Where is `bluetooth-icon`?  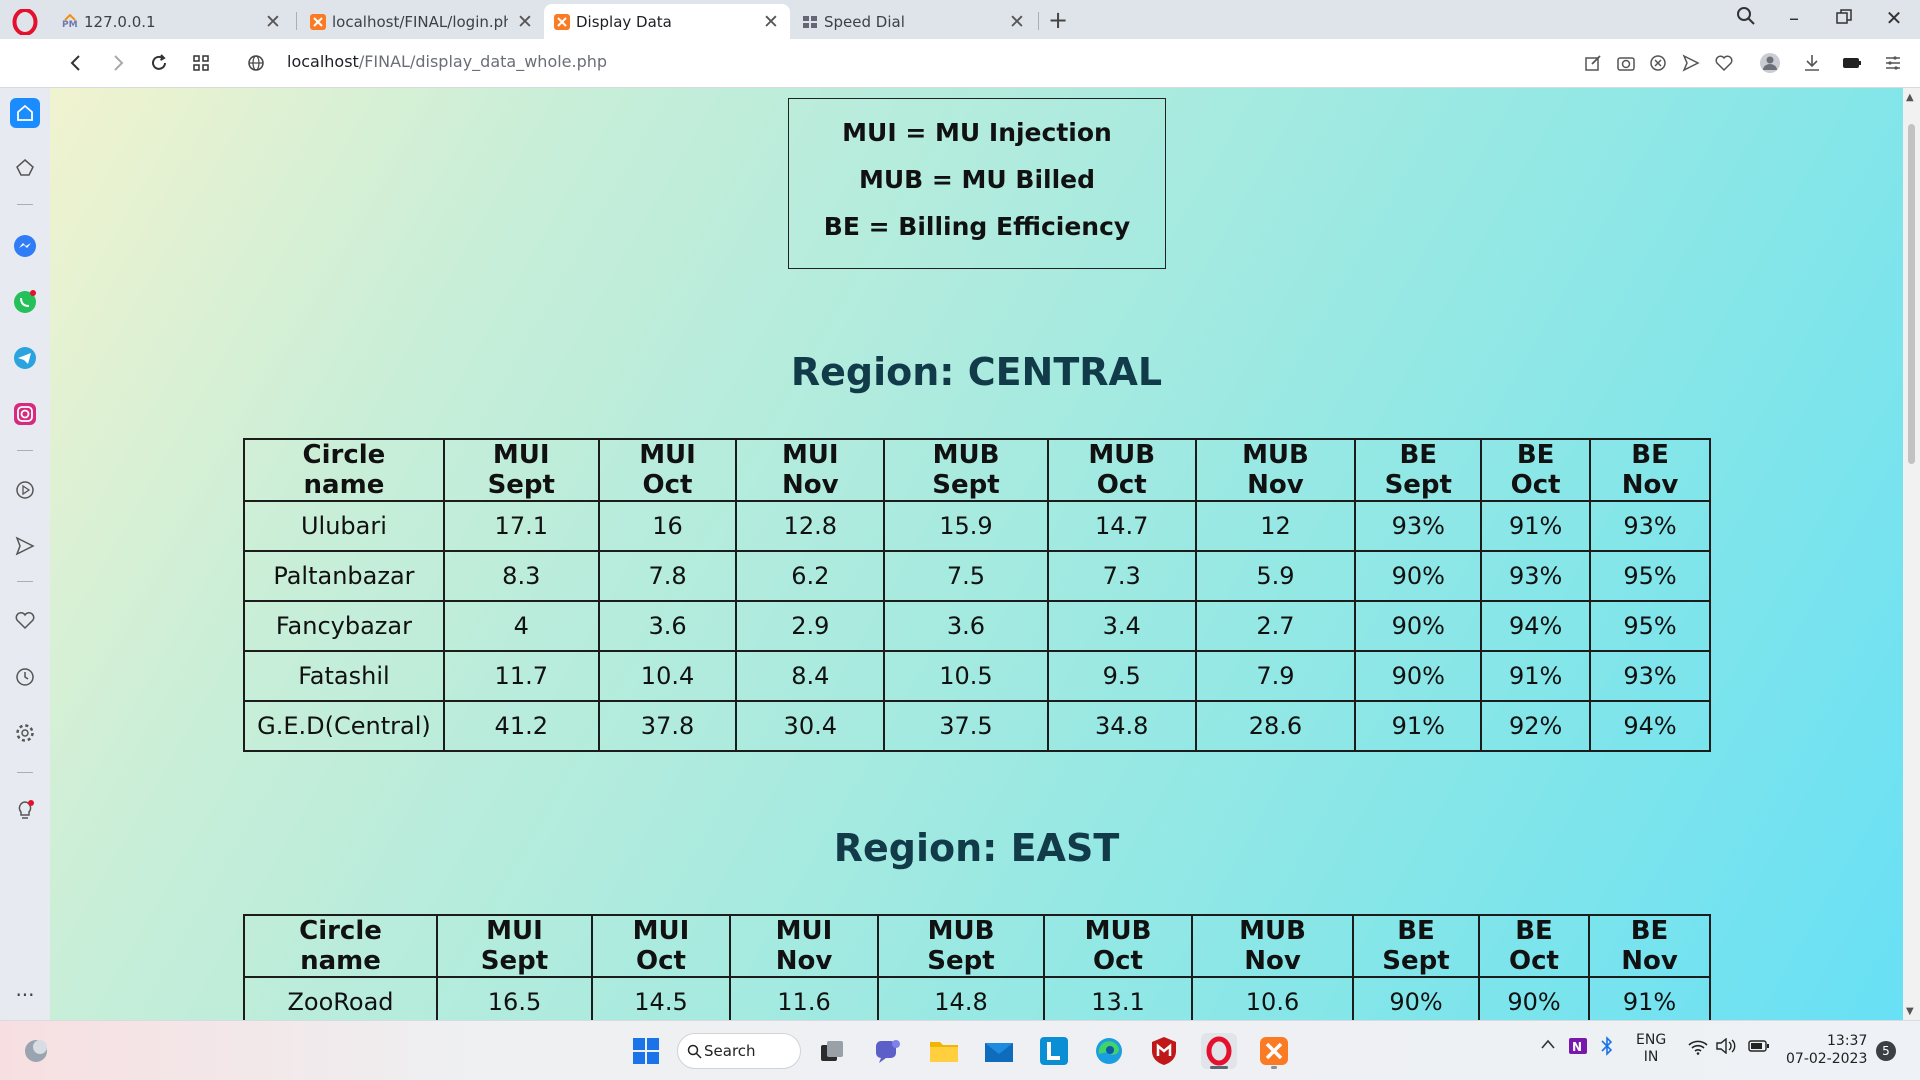
bluetooth-icon is located at coordinates (1607, 1048).